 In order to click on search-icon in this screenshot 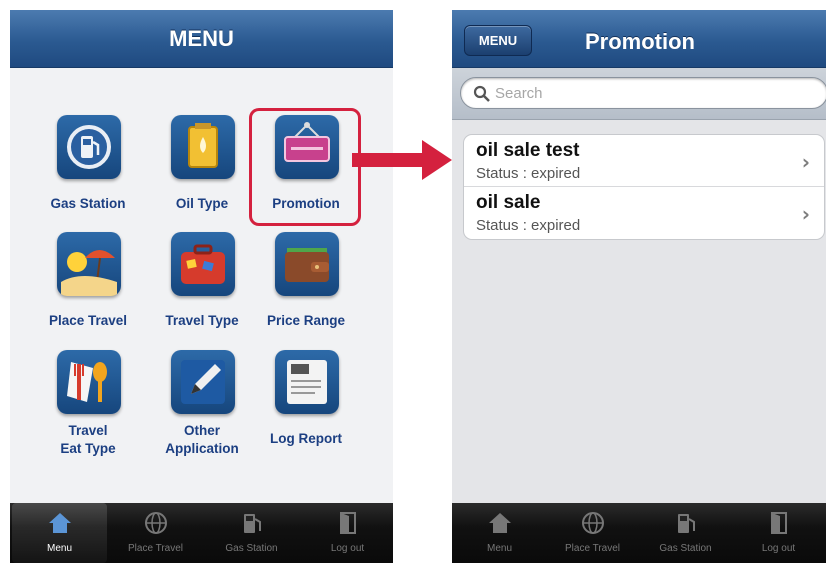, I will do `click(481, 93)`.